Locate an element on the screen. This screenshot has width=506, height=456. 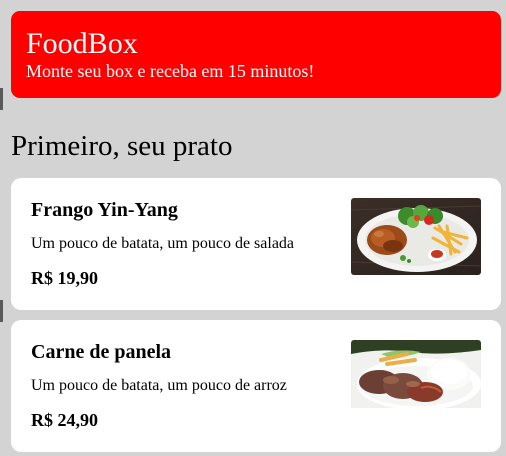
dish-description: Um pouco de batata, um pouco de salada is located at coordinates (163, 243).